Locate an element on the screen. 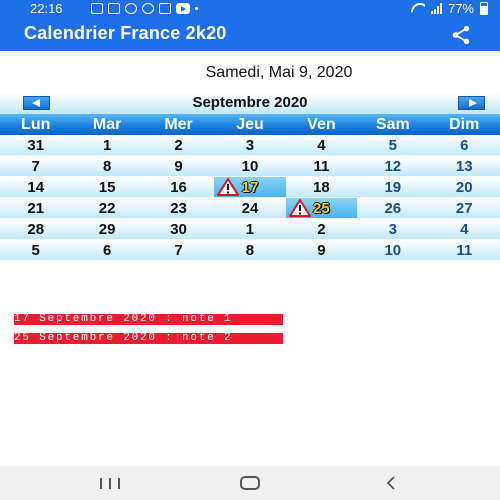 The height and width of the screenshot is (500, 500). share-icon is located at coordinates (461, 35).